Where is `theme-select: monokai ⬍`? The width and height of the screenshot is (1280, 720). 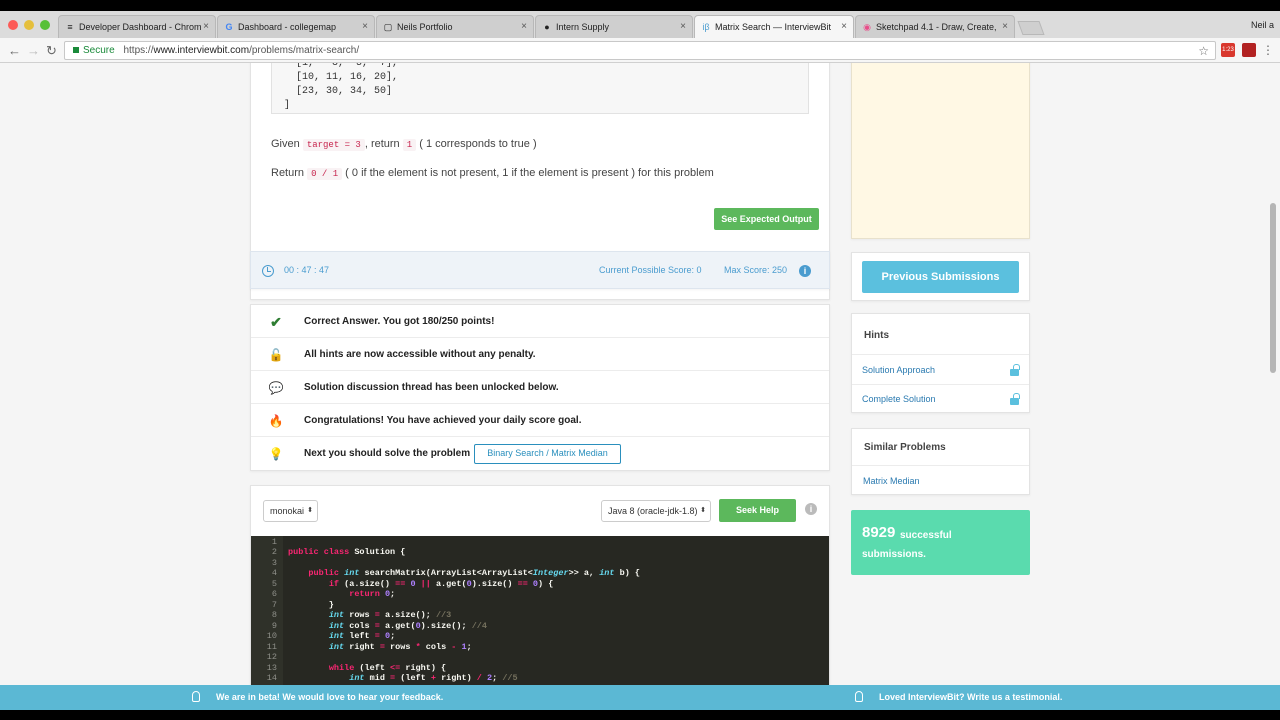
theme-select: monokai ⬍ is located at coordinates (290, 511).